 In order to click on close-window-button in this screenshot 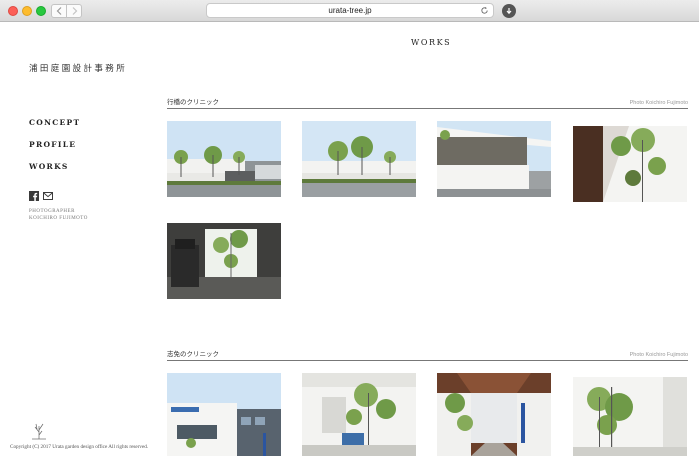, I will do `click(13, 11)`.